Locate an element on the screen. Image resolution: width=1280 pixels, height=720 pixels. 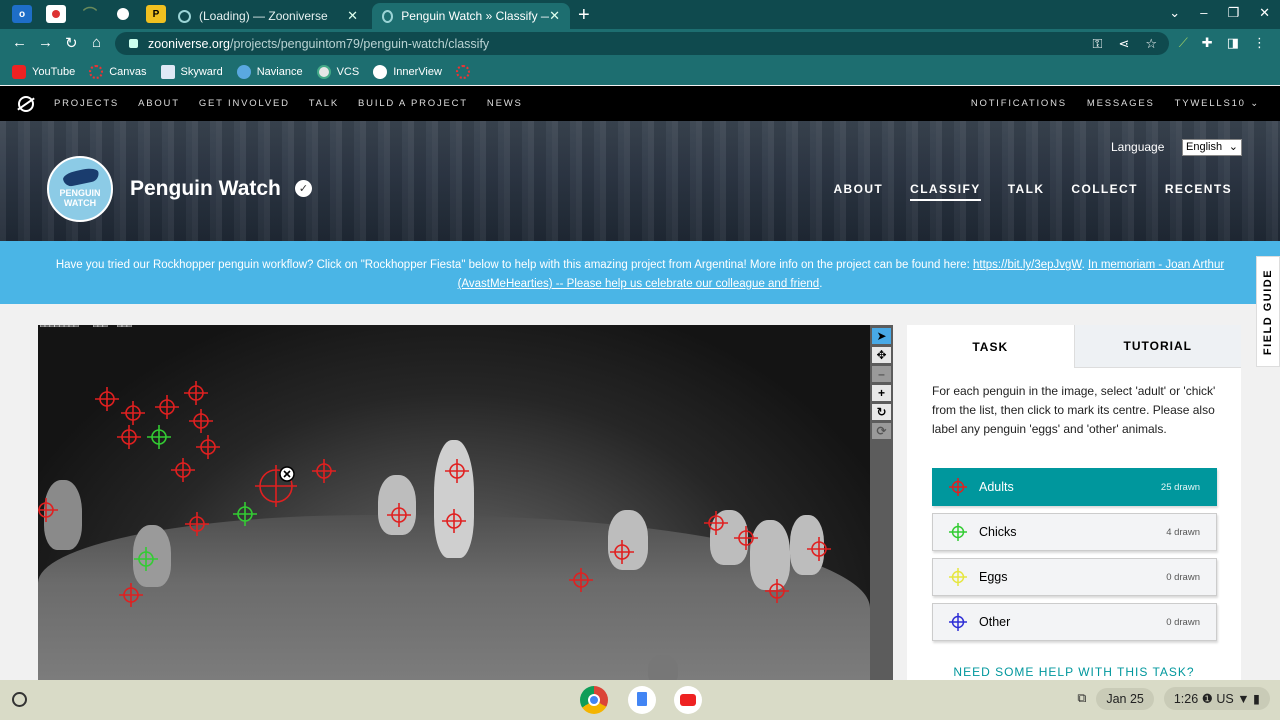
nav-projects: PROJECTS is located at coordinates (86, 103).